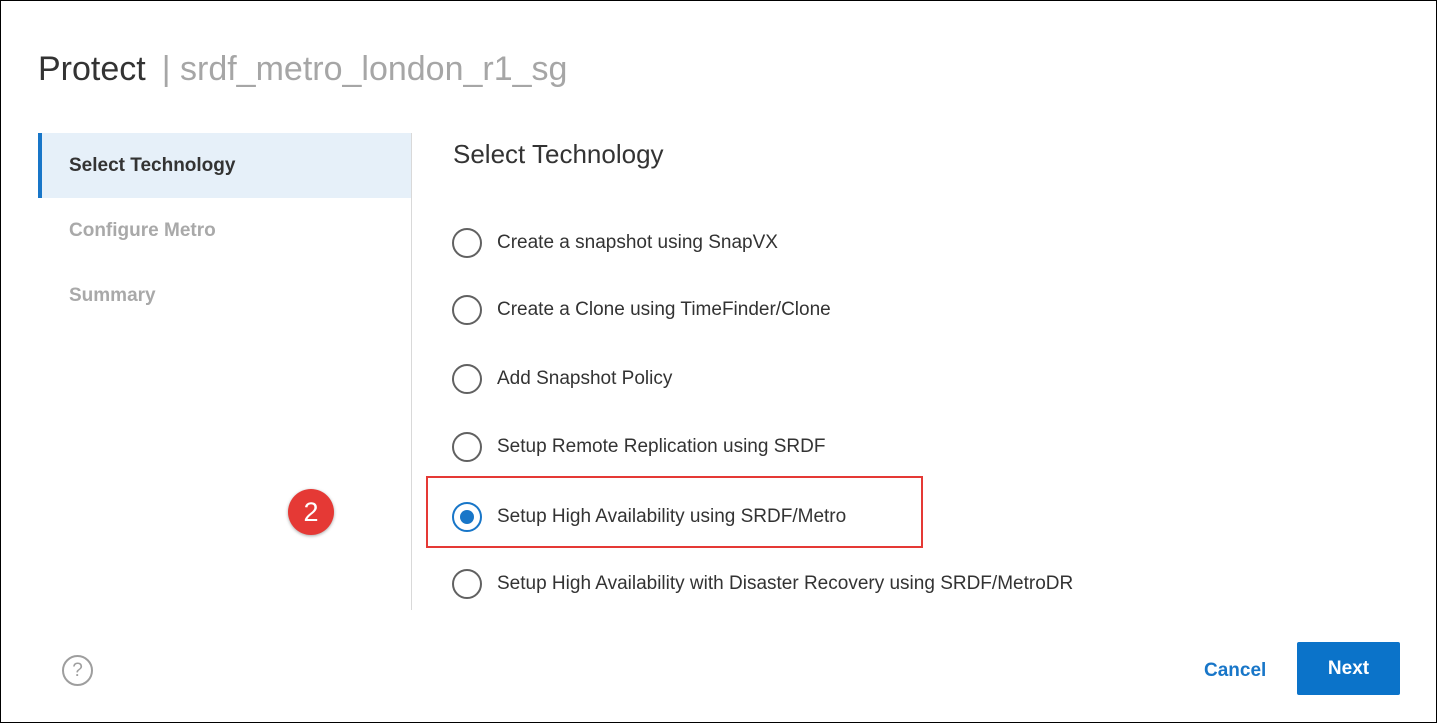 This screenshot has width=1437, height=723. I want to click on vertical-divider, so click(411, 371).